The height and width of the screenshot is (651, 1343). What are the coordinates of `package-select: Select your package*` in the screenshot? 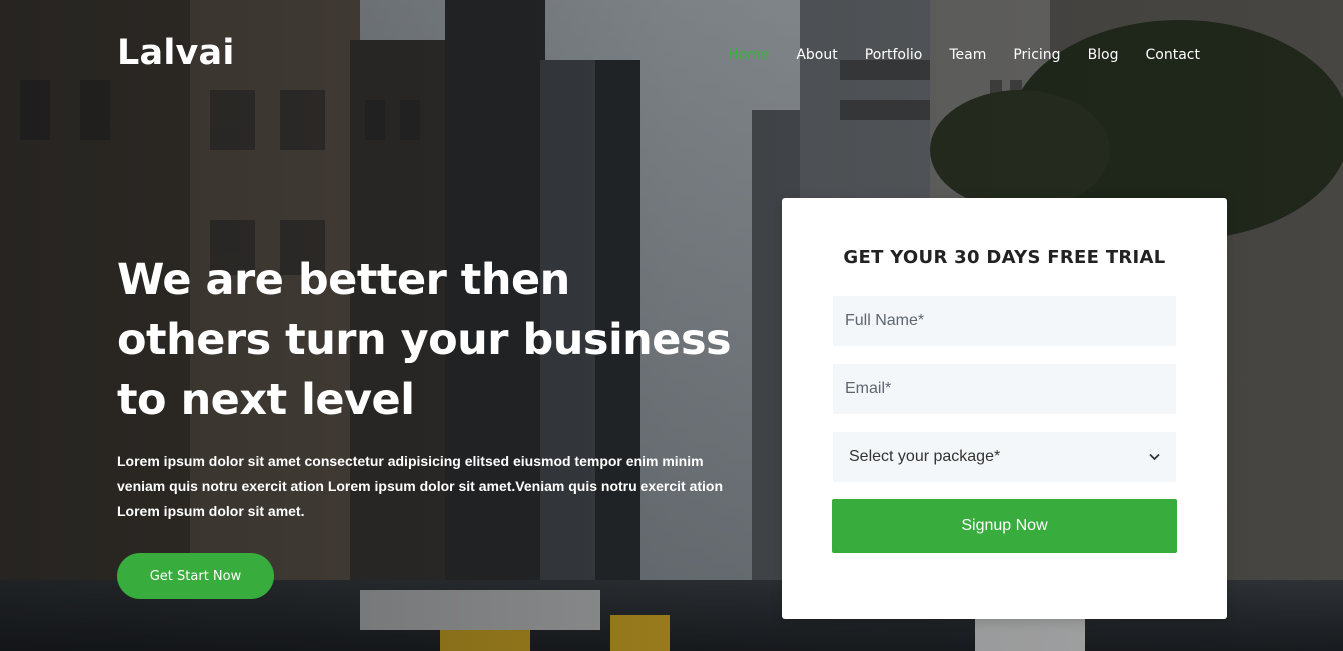 It's located at (1004, 457).